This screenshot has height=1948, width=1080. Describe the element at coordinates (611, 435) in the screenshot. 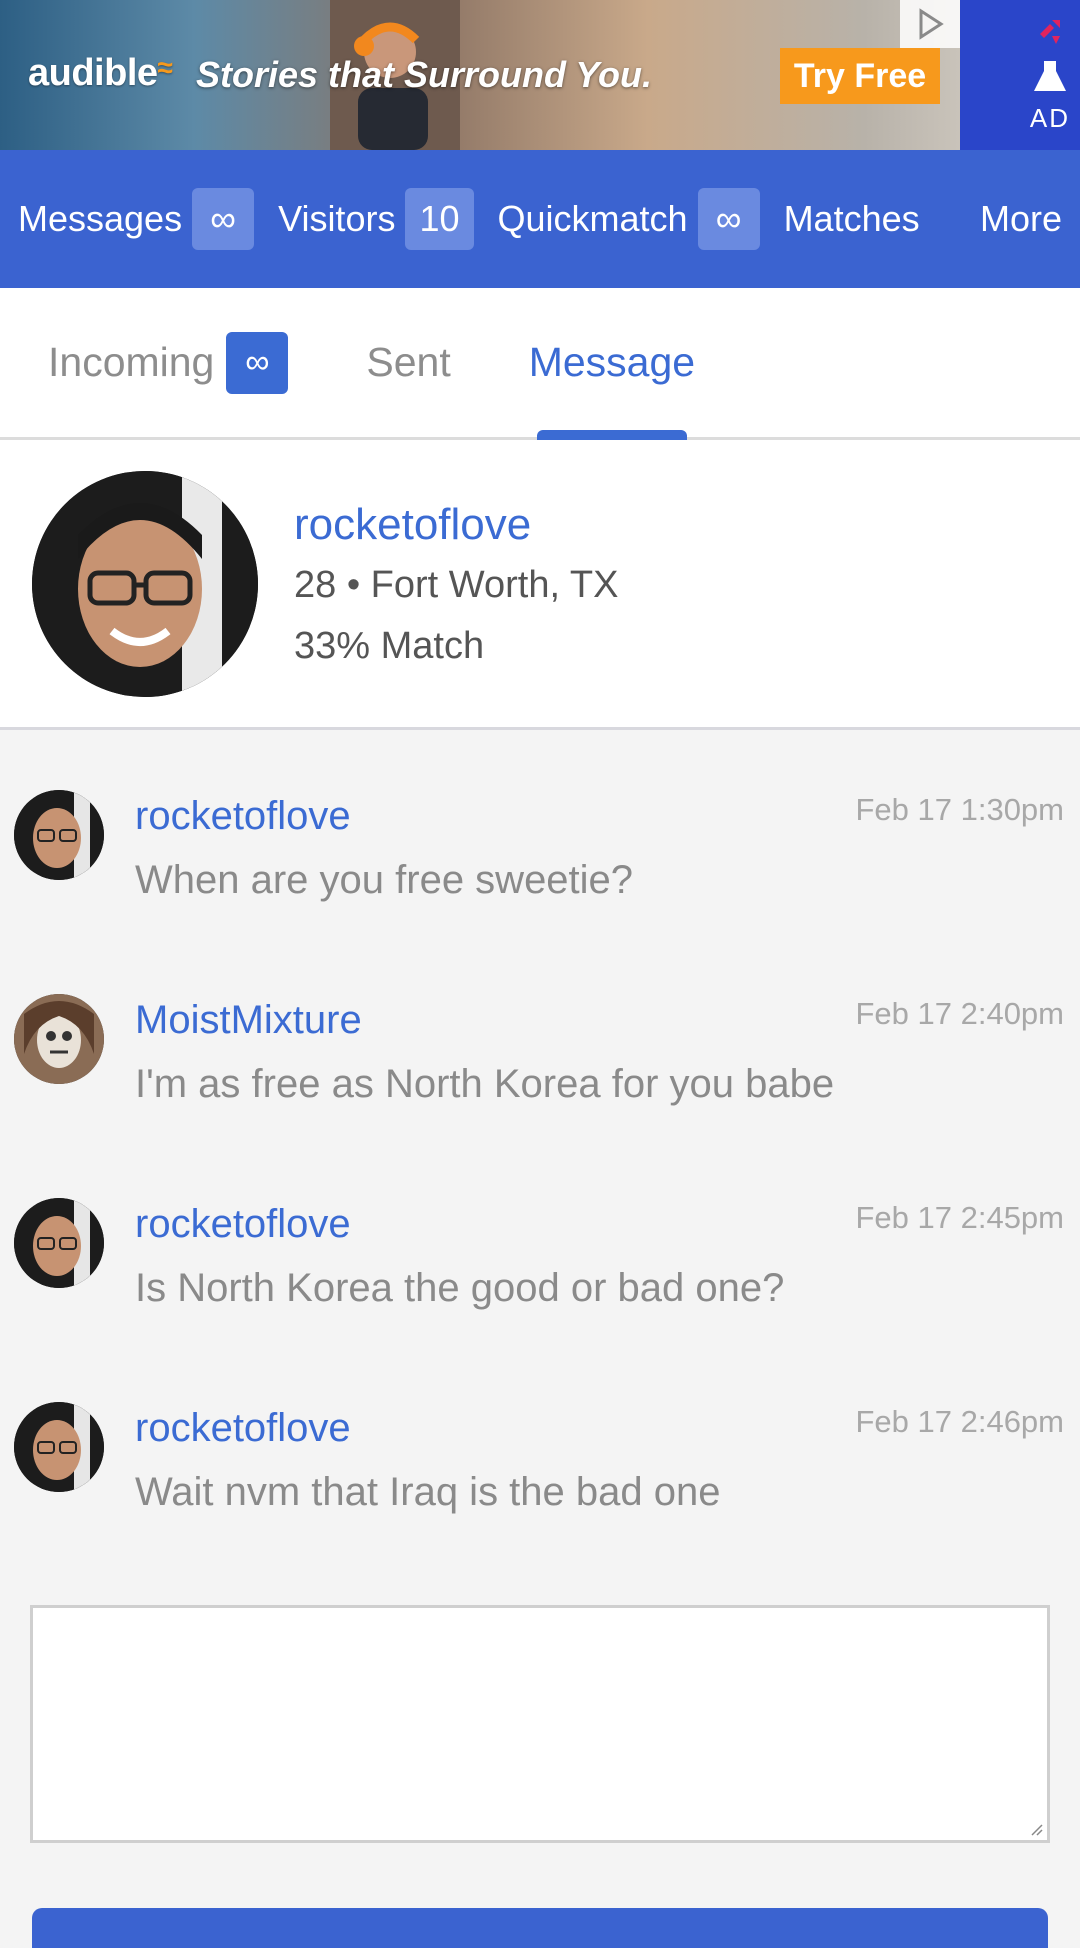

I see `active-tab-indicator` at that location.